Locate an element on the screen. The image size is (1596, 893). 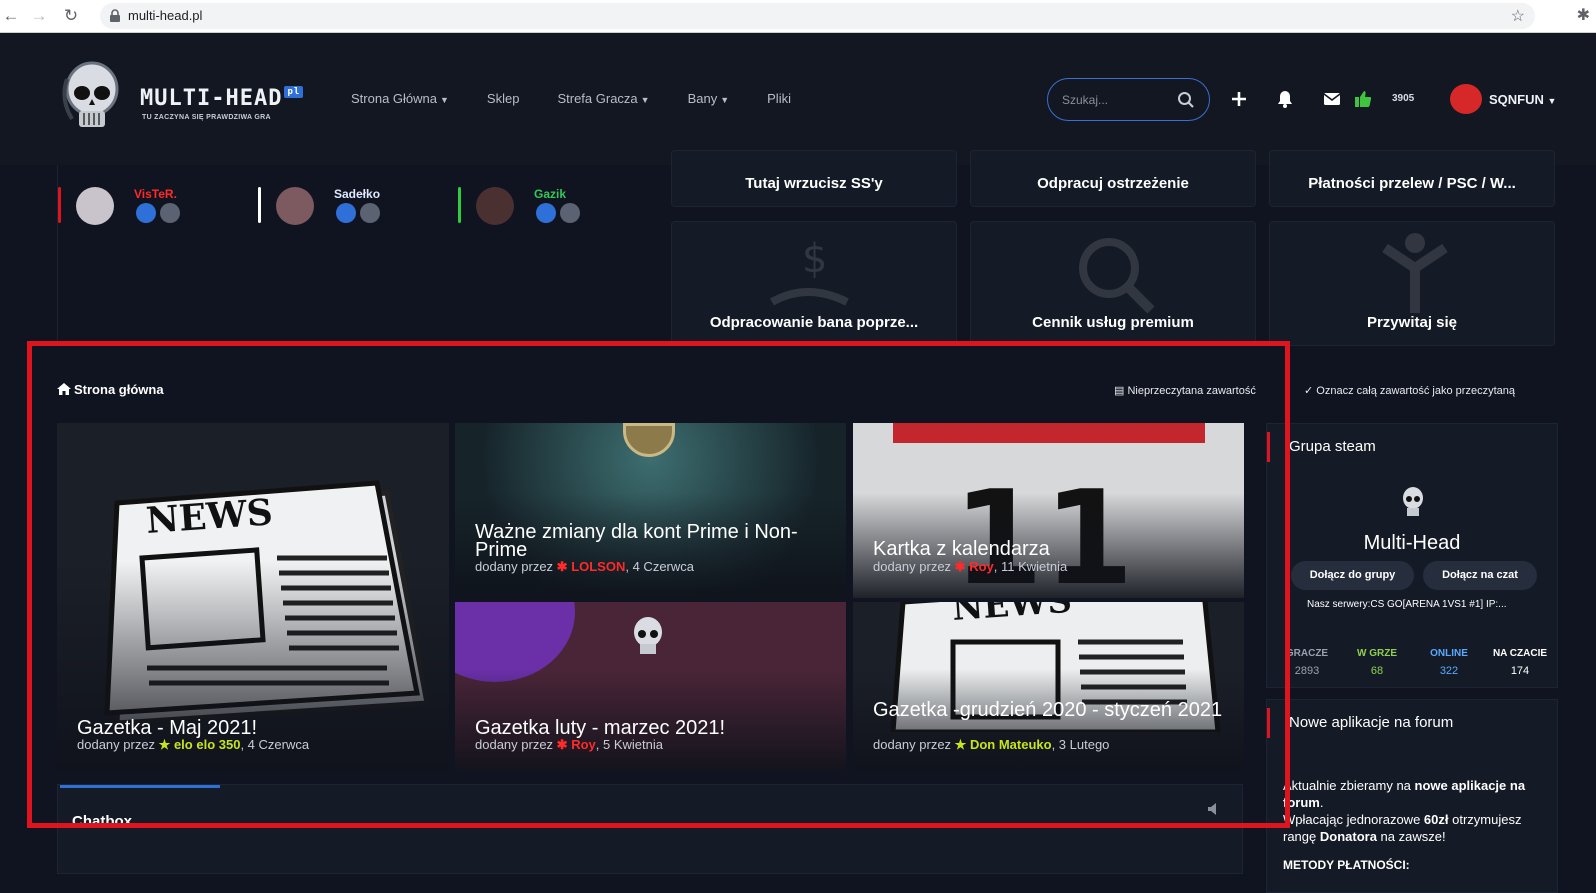
back-icon: ← is located at coordinates (11, 16).